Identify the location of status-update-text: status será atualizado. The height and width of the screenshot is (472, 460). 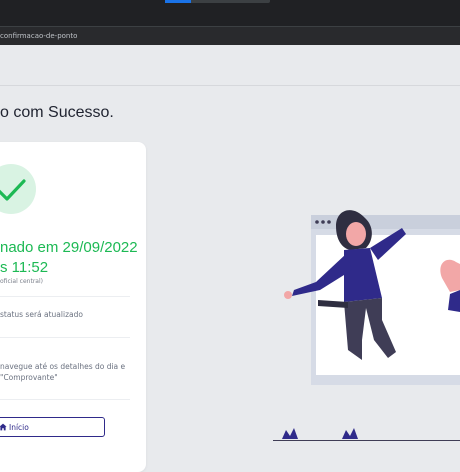
(41, 314).